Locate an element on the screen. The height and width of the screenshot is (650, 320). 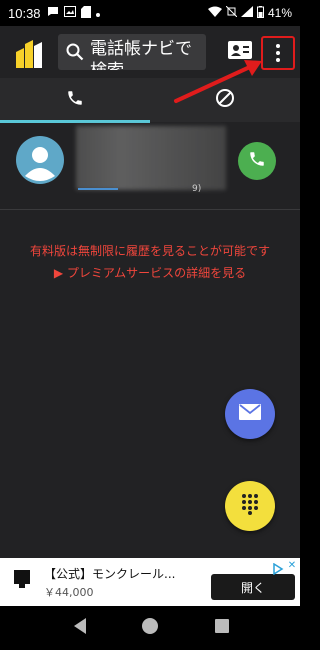
home-circle-icon is located at coordinates (150, 628).